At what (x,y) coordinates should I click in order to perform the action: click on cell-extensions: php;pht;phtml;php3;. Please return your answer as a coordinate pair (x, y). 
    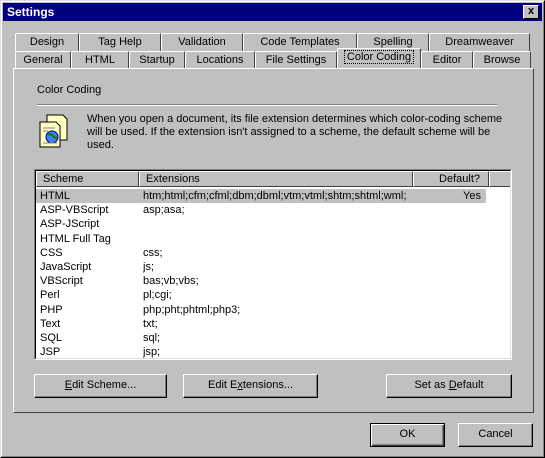
    Looking at the image, I should click on (192, 309).